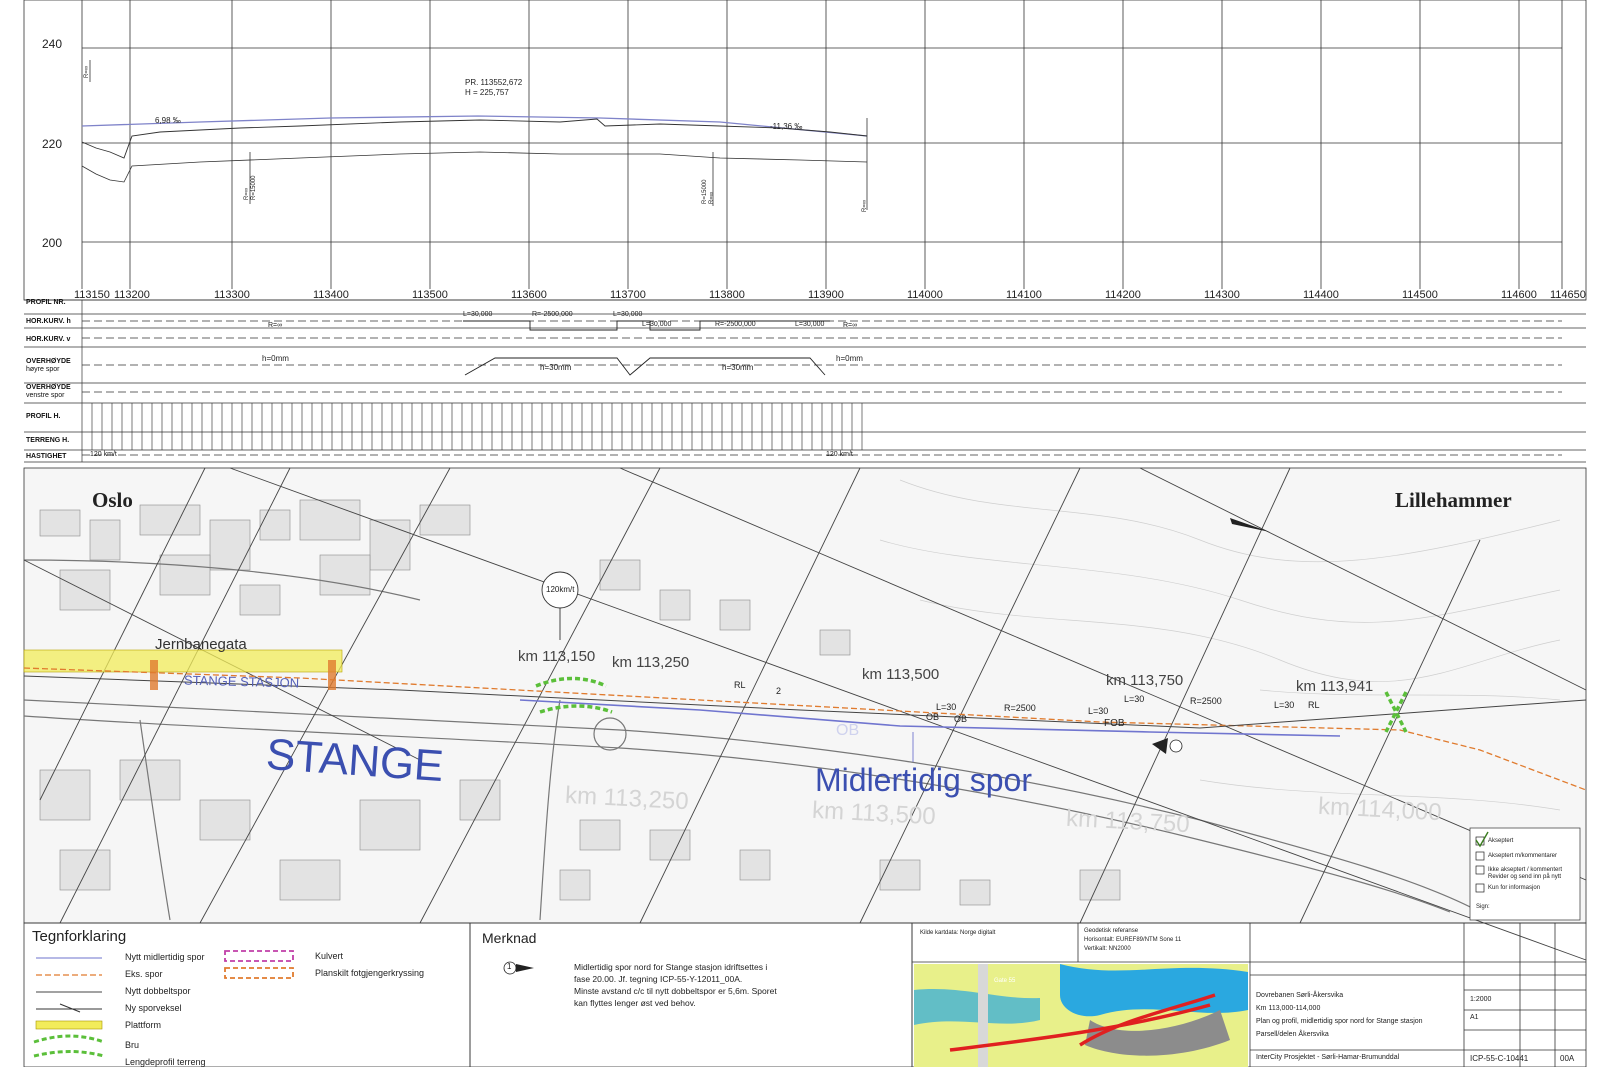  I want to click on row-overhoyde-h: OVERHØYDE, so click(48, 361).